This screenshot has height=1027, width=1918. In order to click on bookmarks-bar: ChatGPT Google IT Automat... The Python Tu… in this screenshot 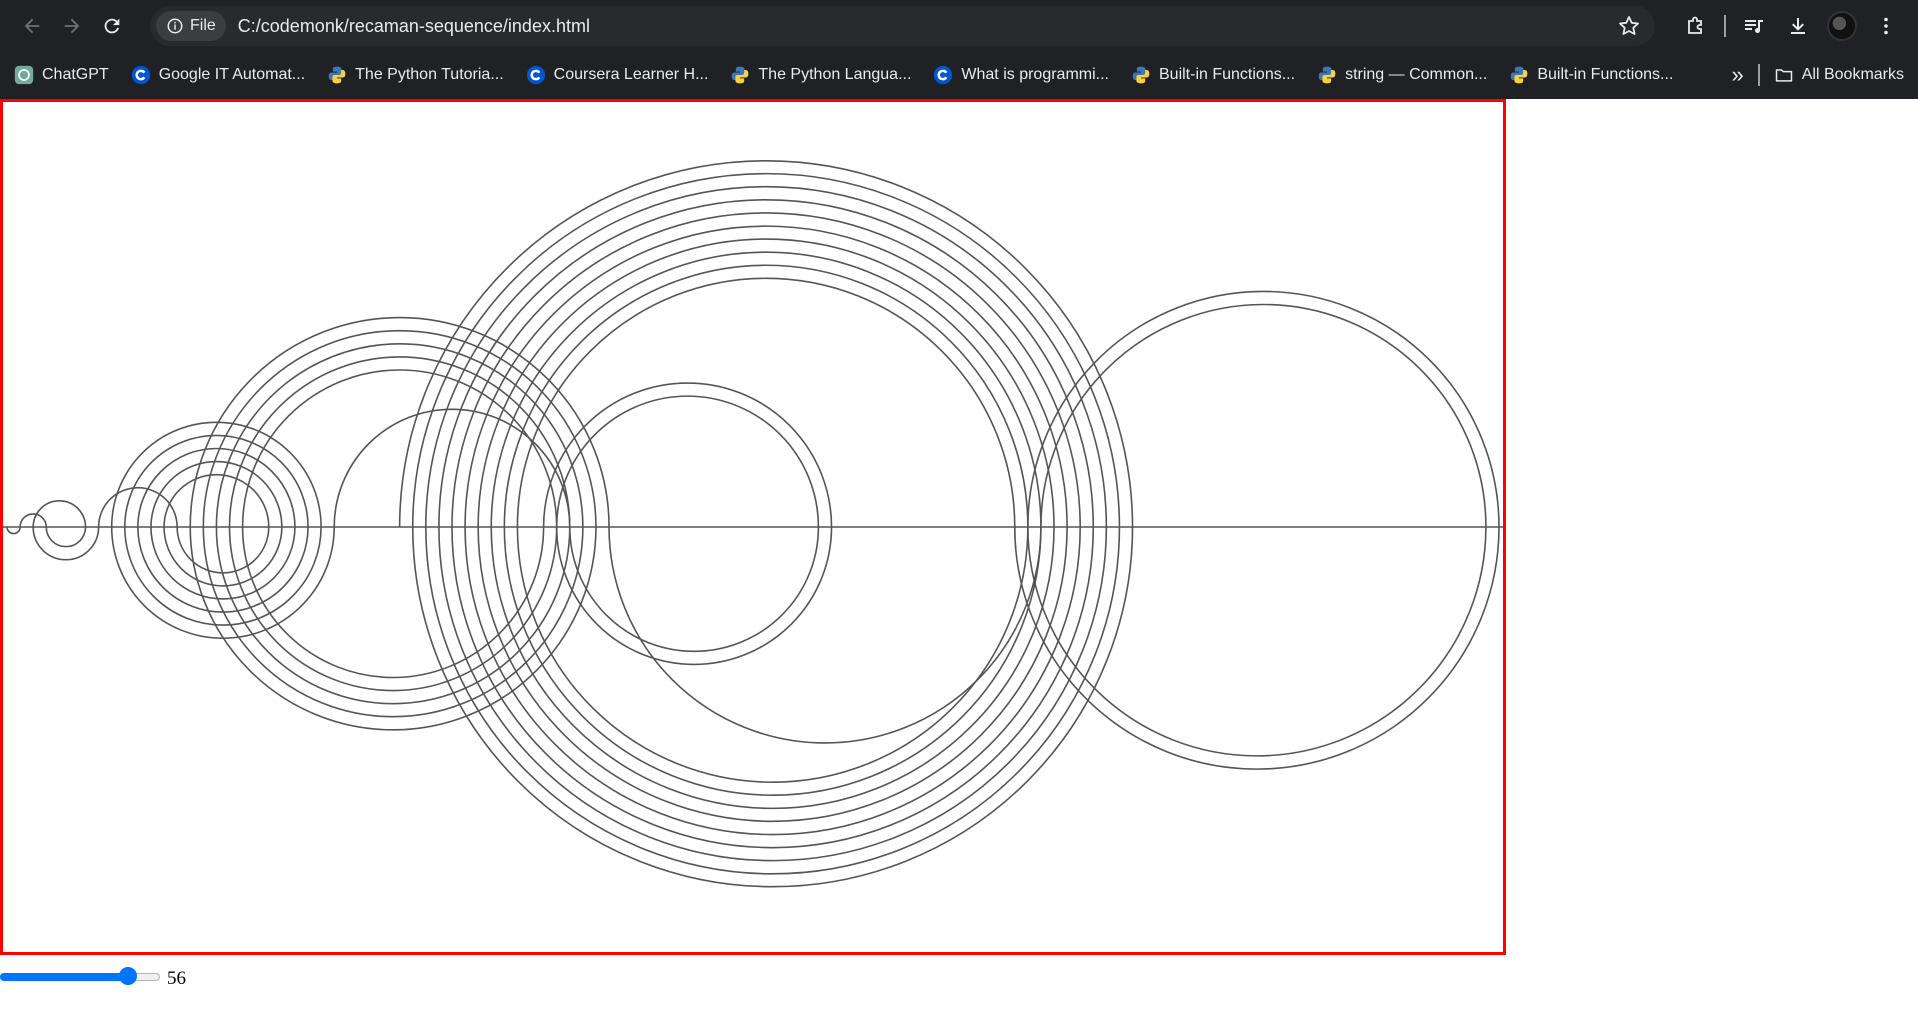, I will do `click(959, 75)`.